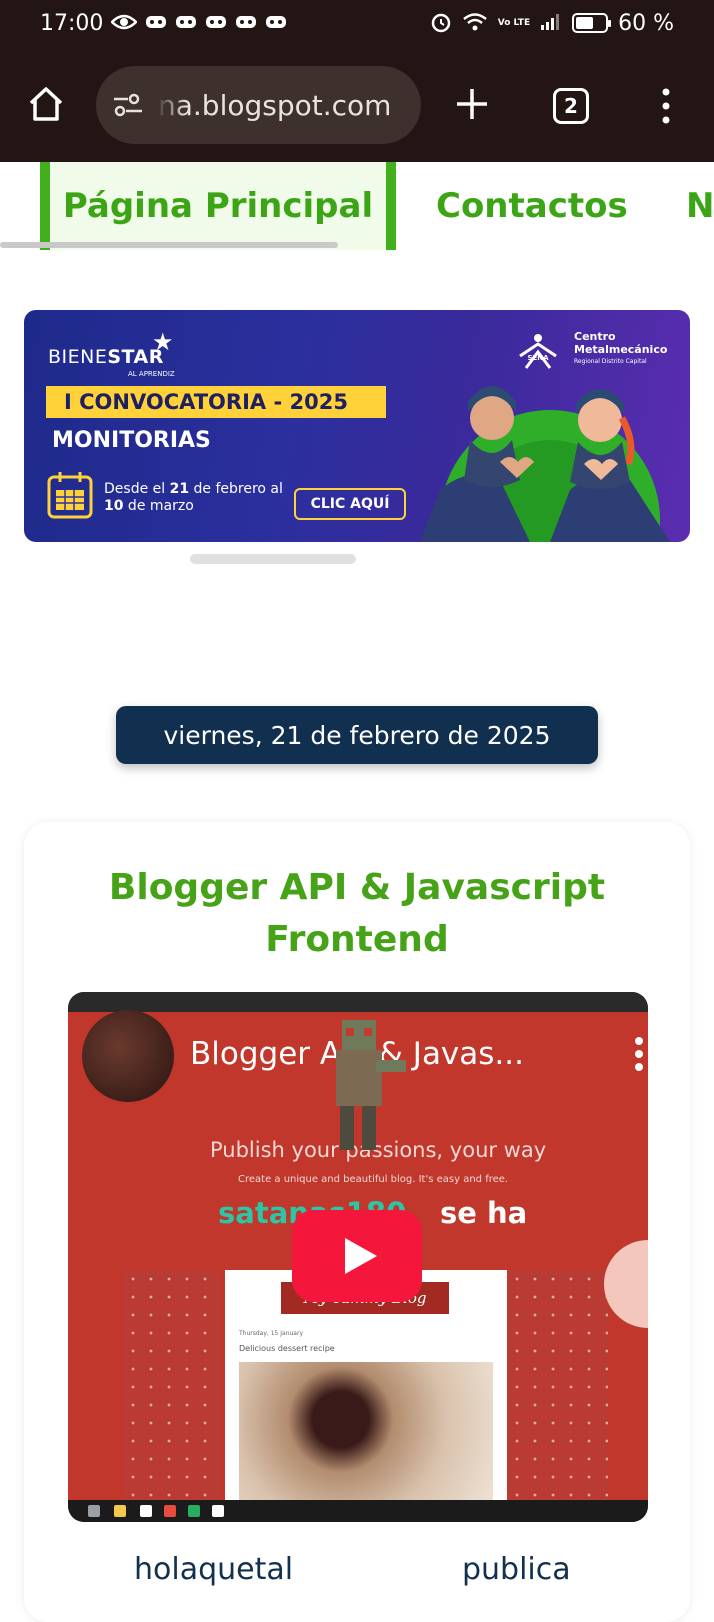  What do you see at coordinates (357, 914) in the screenshot?
I see `post-title: Blogger API & Javascript Frontend` at bounding box center [357, 914].